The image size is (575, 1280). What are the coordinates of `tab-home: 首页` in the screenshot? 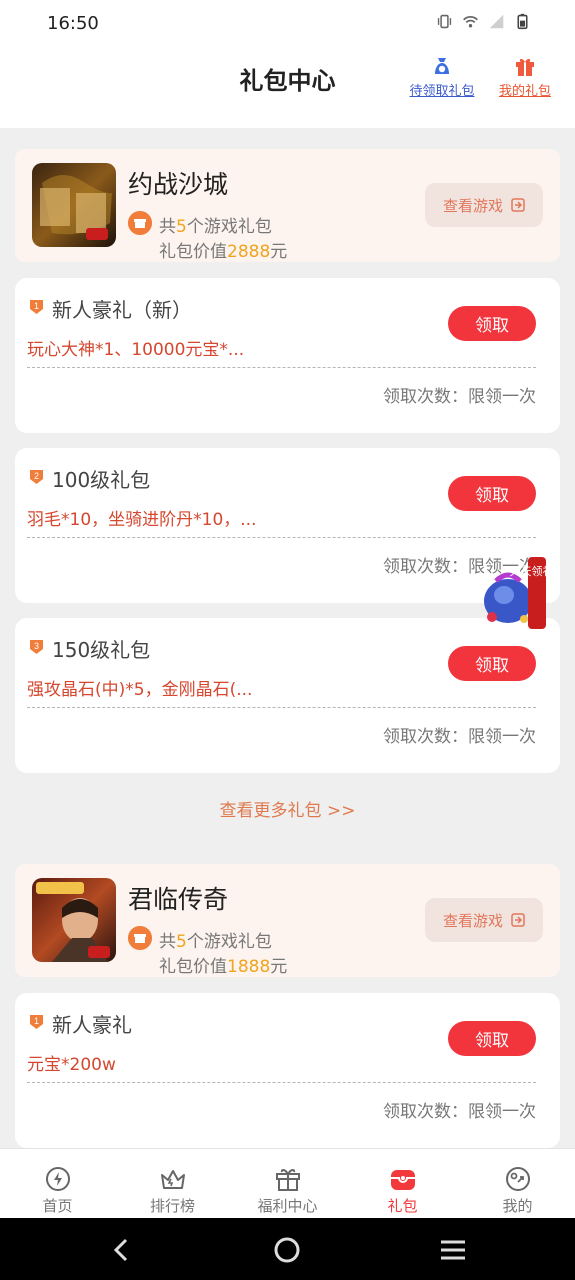 It's located at (57, 1184).